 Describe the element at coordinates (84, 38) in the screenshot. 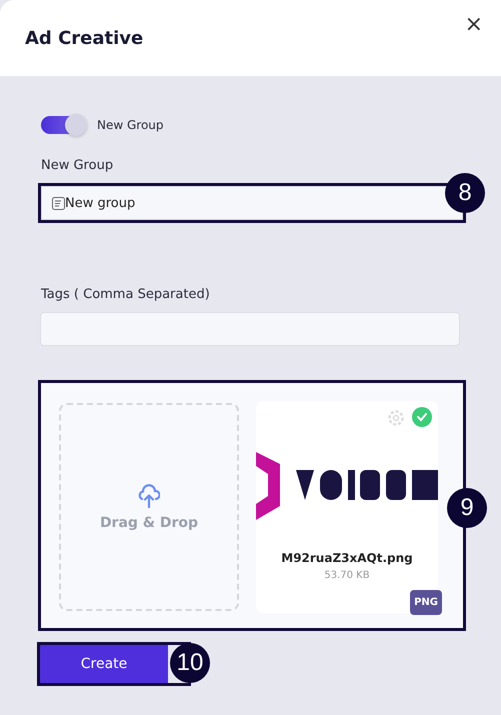

I see `dialog-title: Ad Creative` at that location.